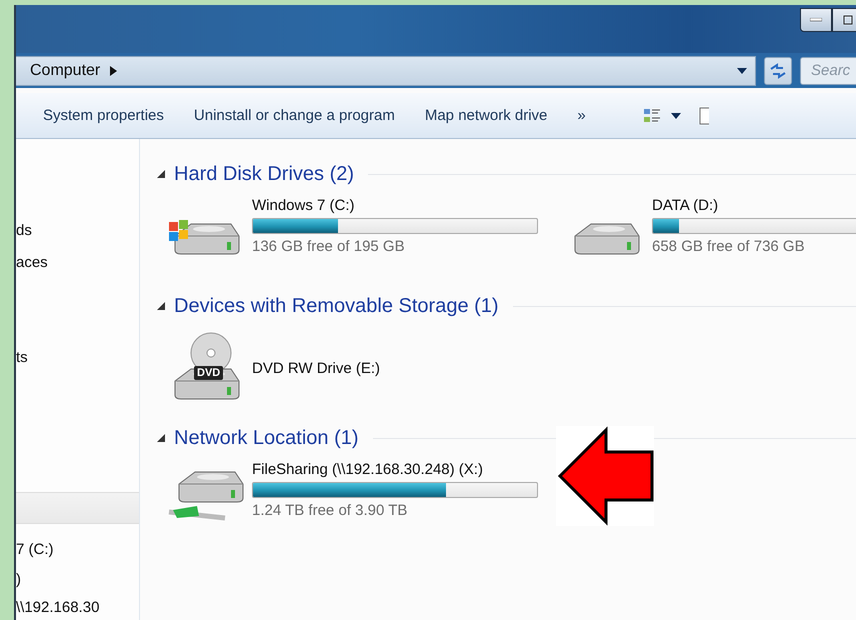 The height and width of the screenshot is (620, 856). I want to click on free-space-text: 136 GB free of 195 GB, so click(329, 246).